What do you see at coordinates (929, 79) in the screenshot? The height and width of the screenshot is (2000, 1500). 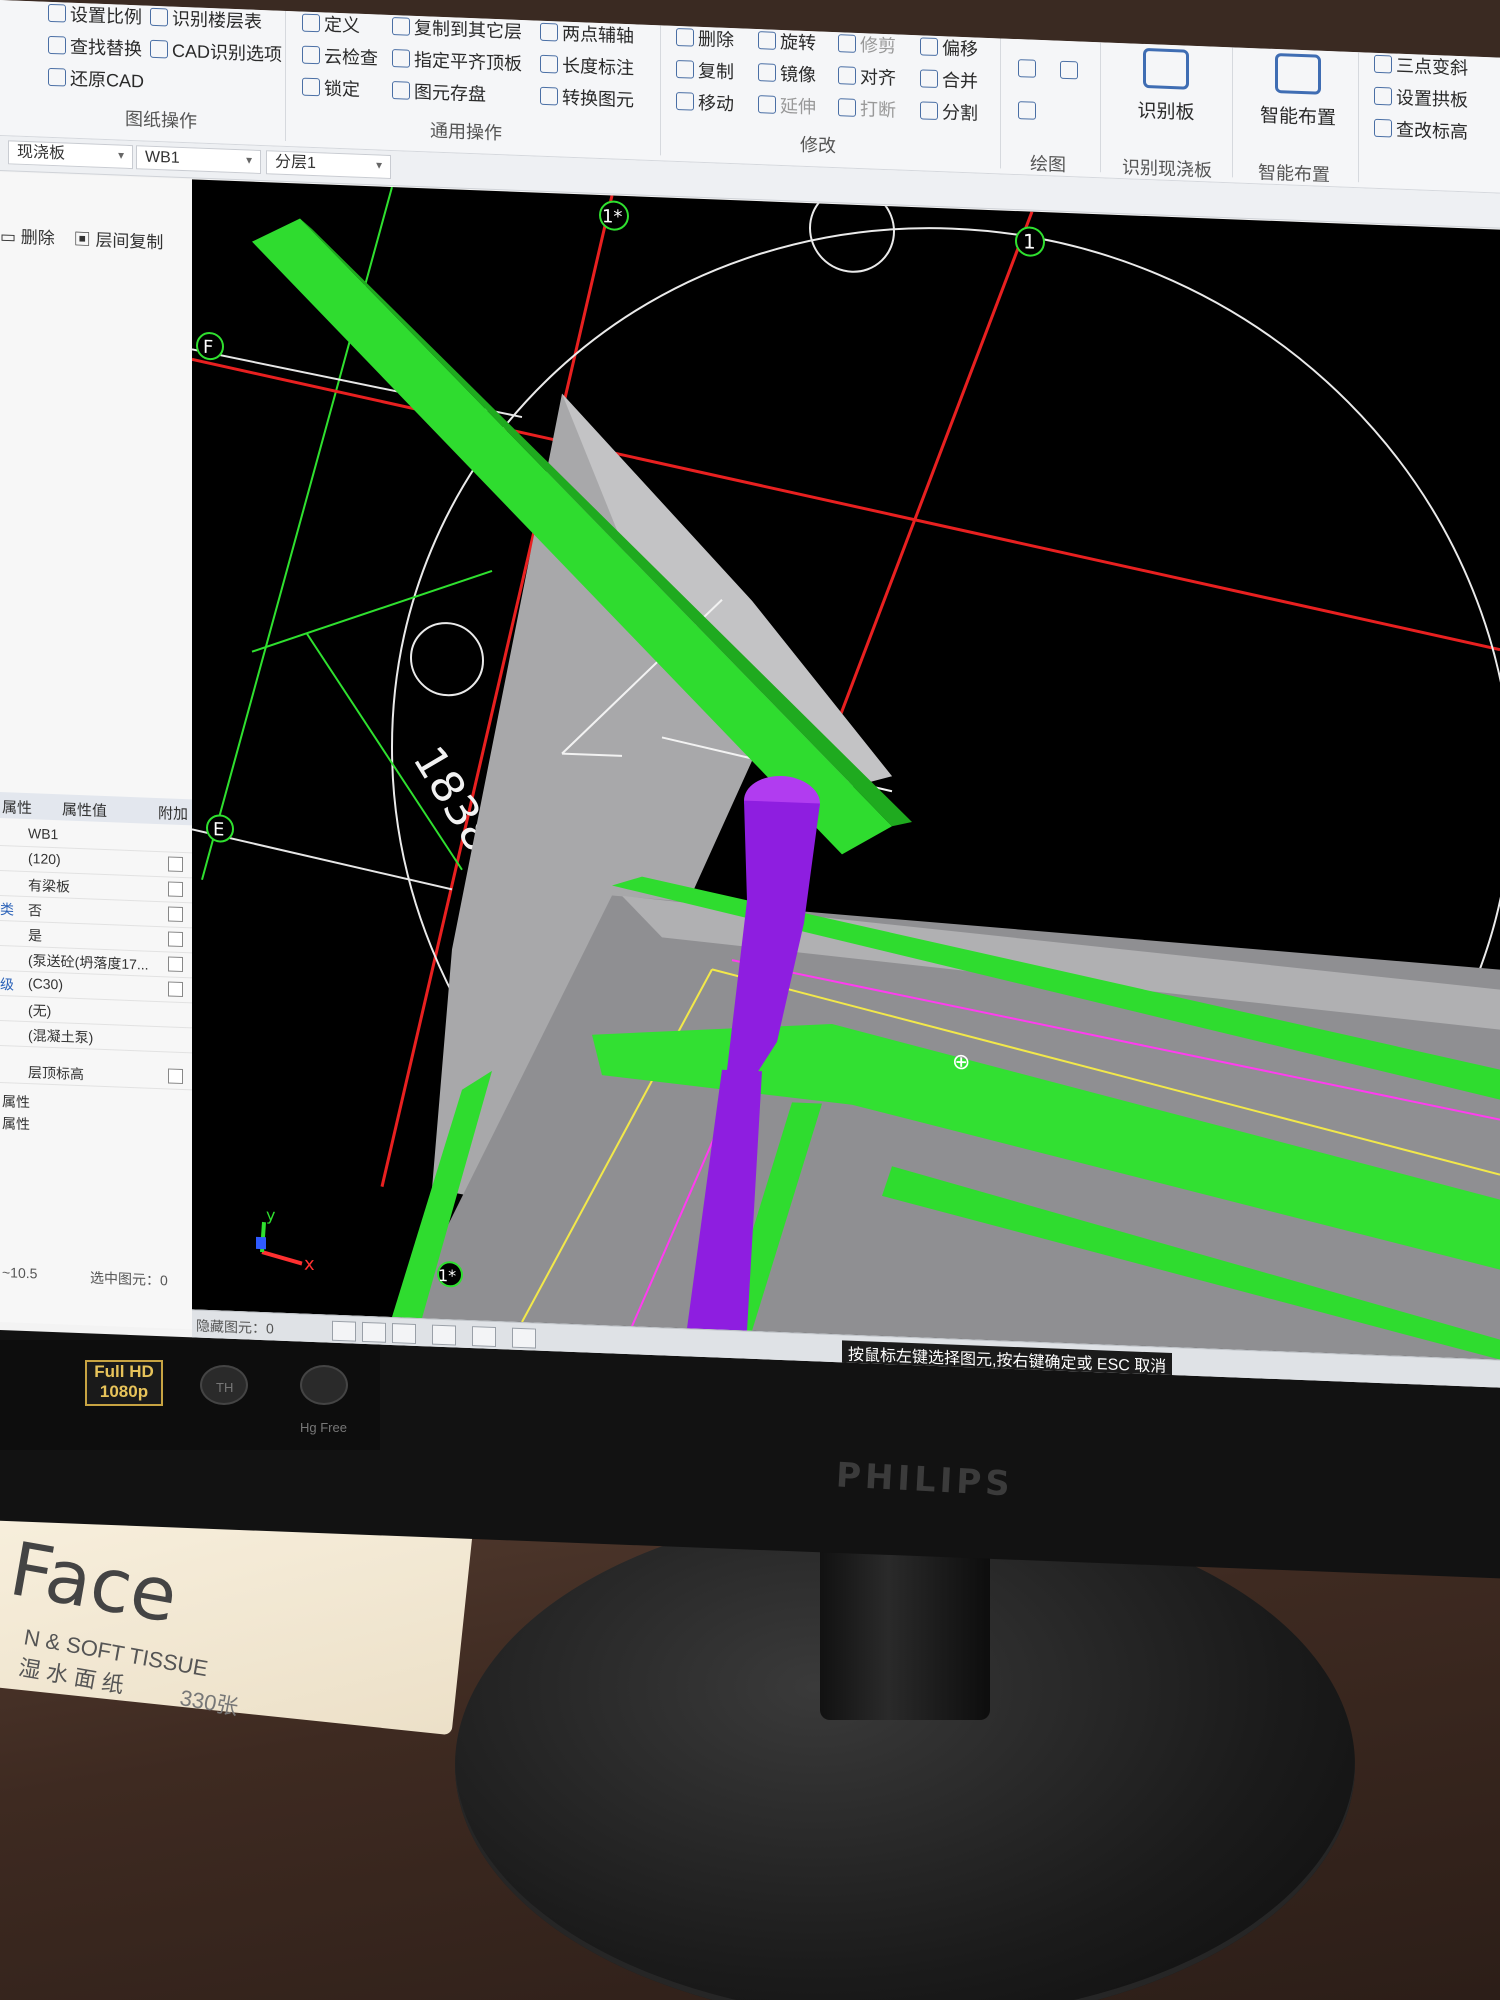 I see `merge-icon` at bounding box center [929, 79].